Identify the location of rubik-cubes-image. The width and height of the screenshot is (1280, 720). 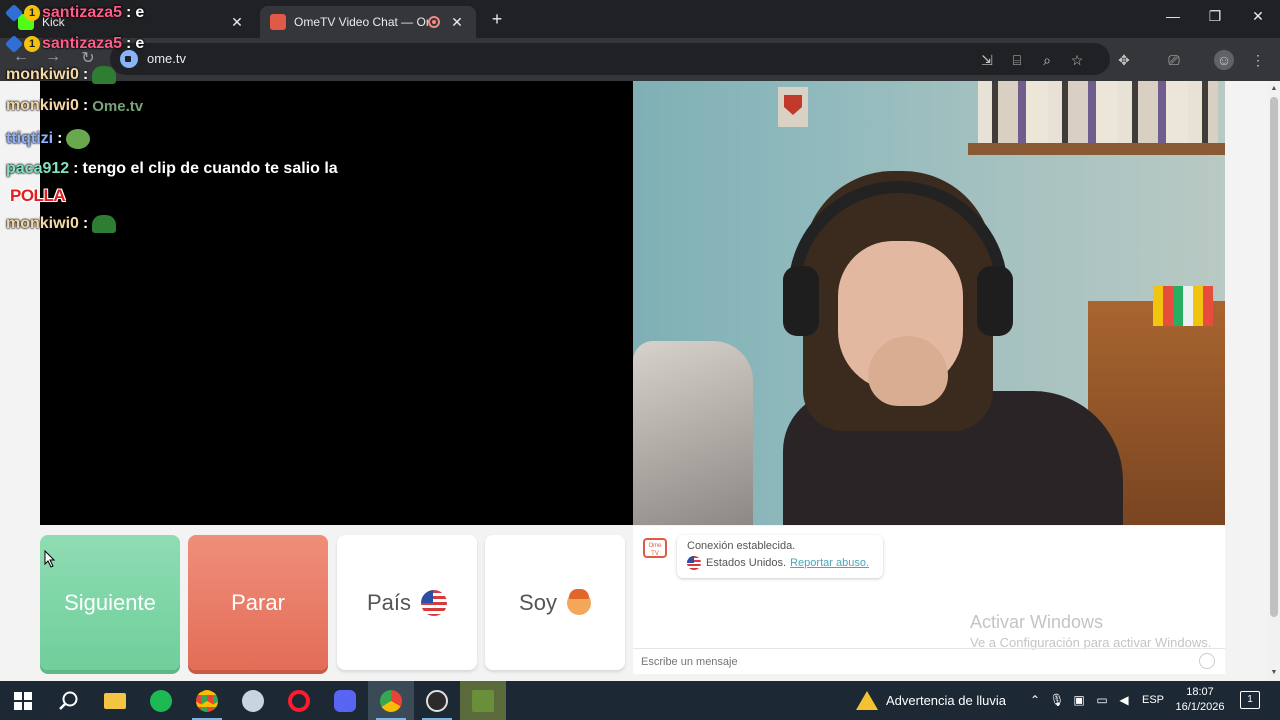
(1183, 306).